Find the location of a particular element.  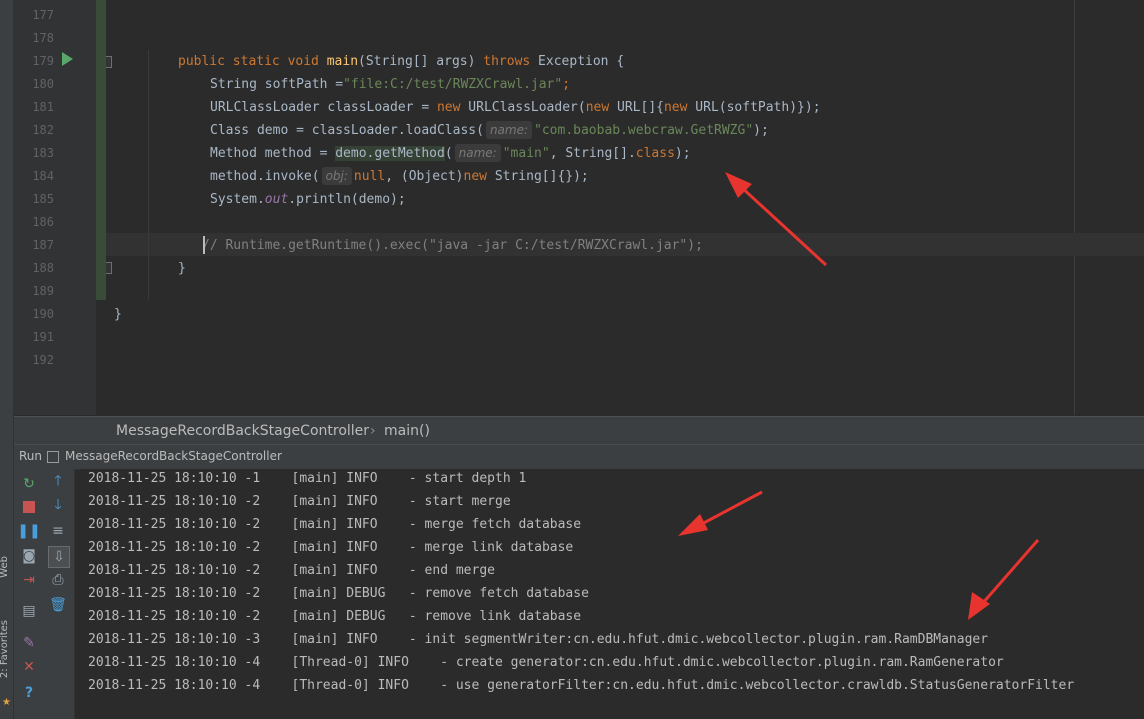

run-toolbar-primary: ↻ ❚❚ ◙ ⇥ ▤ ✎ ✕ ? is located at coordinates (29, 594).